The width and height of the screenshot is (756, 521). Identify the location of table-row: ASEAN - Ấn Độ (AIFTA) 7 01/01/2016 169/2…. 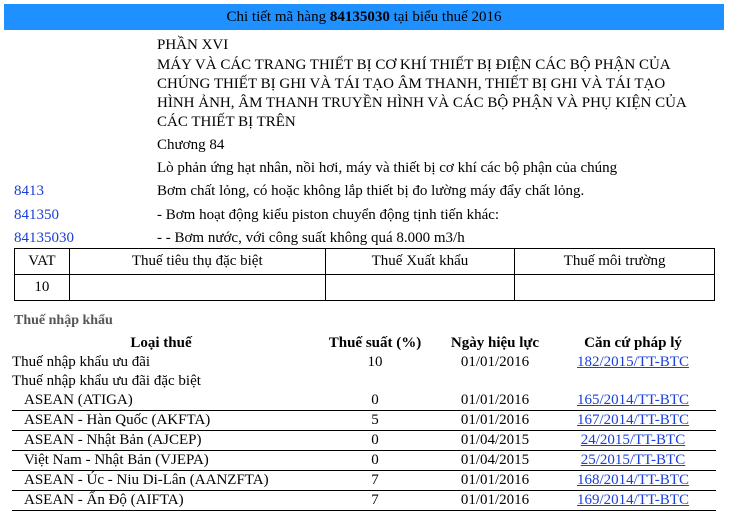
(364, 500).